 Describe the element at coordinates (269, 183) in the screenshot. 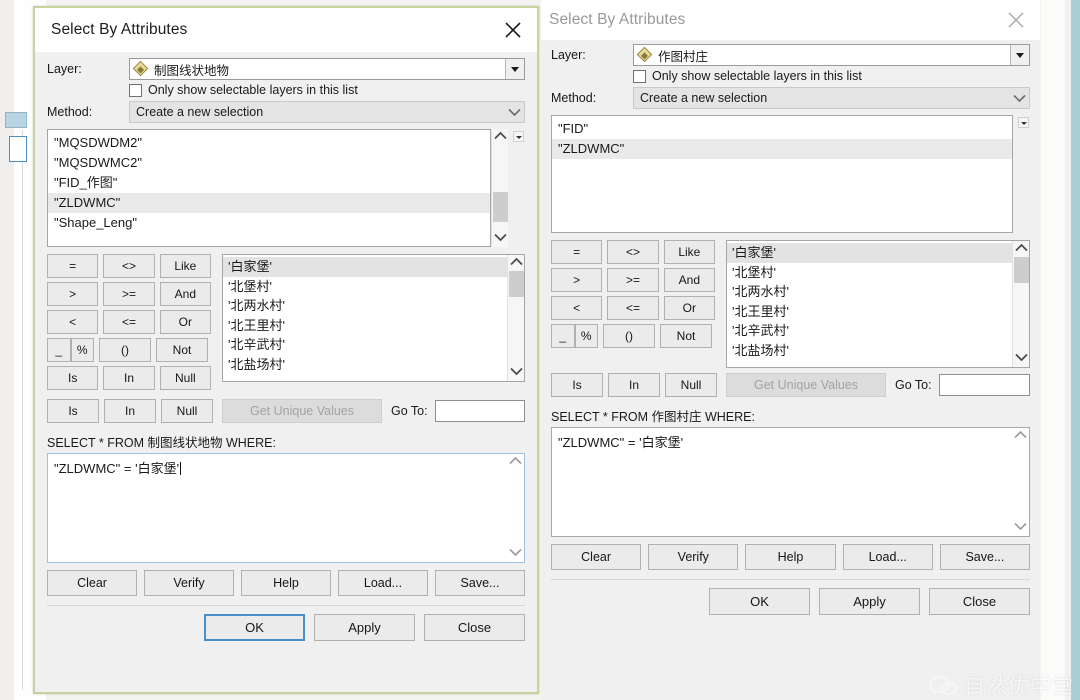

I see `list-item: "FID_作图"` at that location.